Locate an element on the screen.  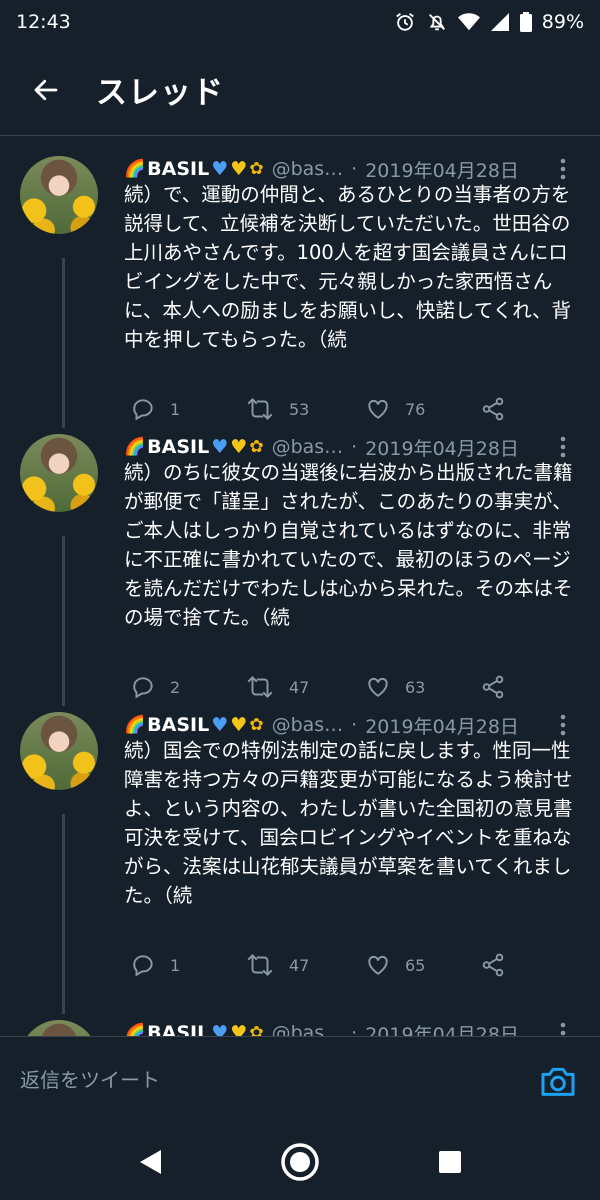
reply-icon is located at coordinates (143, 966).